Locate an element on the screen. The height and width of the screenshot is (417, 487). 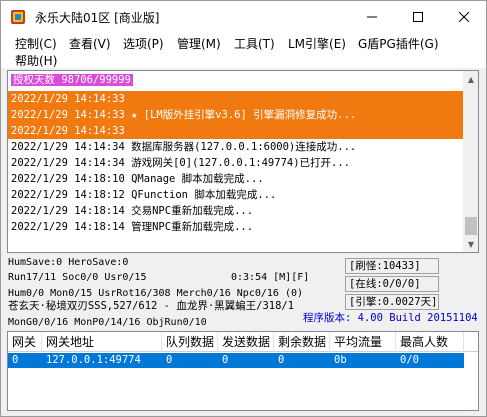
column-header-max-users: 最高人数 is located at coordinates (430, 342).